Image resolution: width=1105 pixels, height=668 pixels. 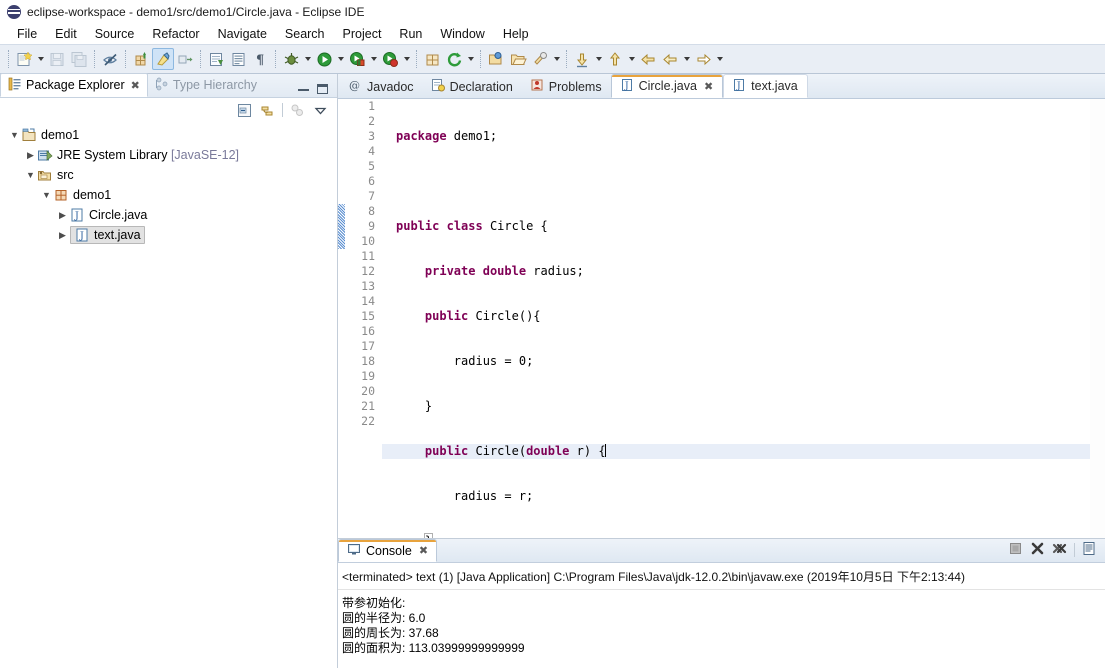 I want to click on tab-package-explorer-label: Package Explorer, so click(x=75, y=85).